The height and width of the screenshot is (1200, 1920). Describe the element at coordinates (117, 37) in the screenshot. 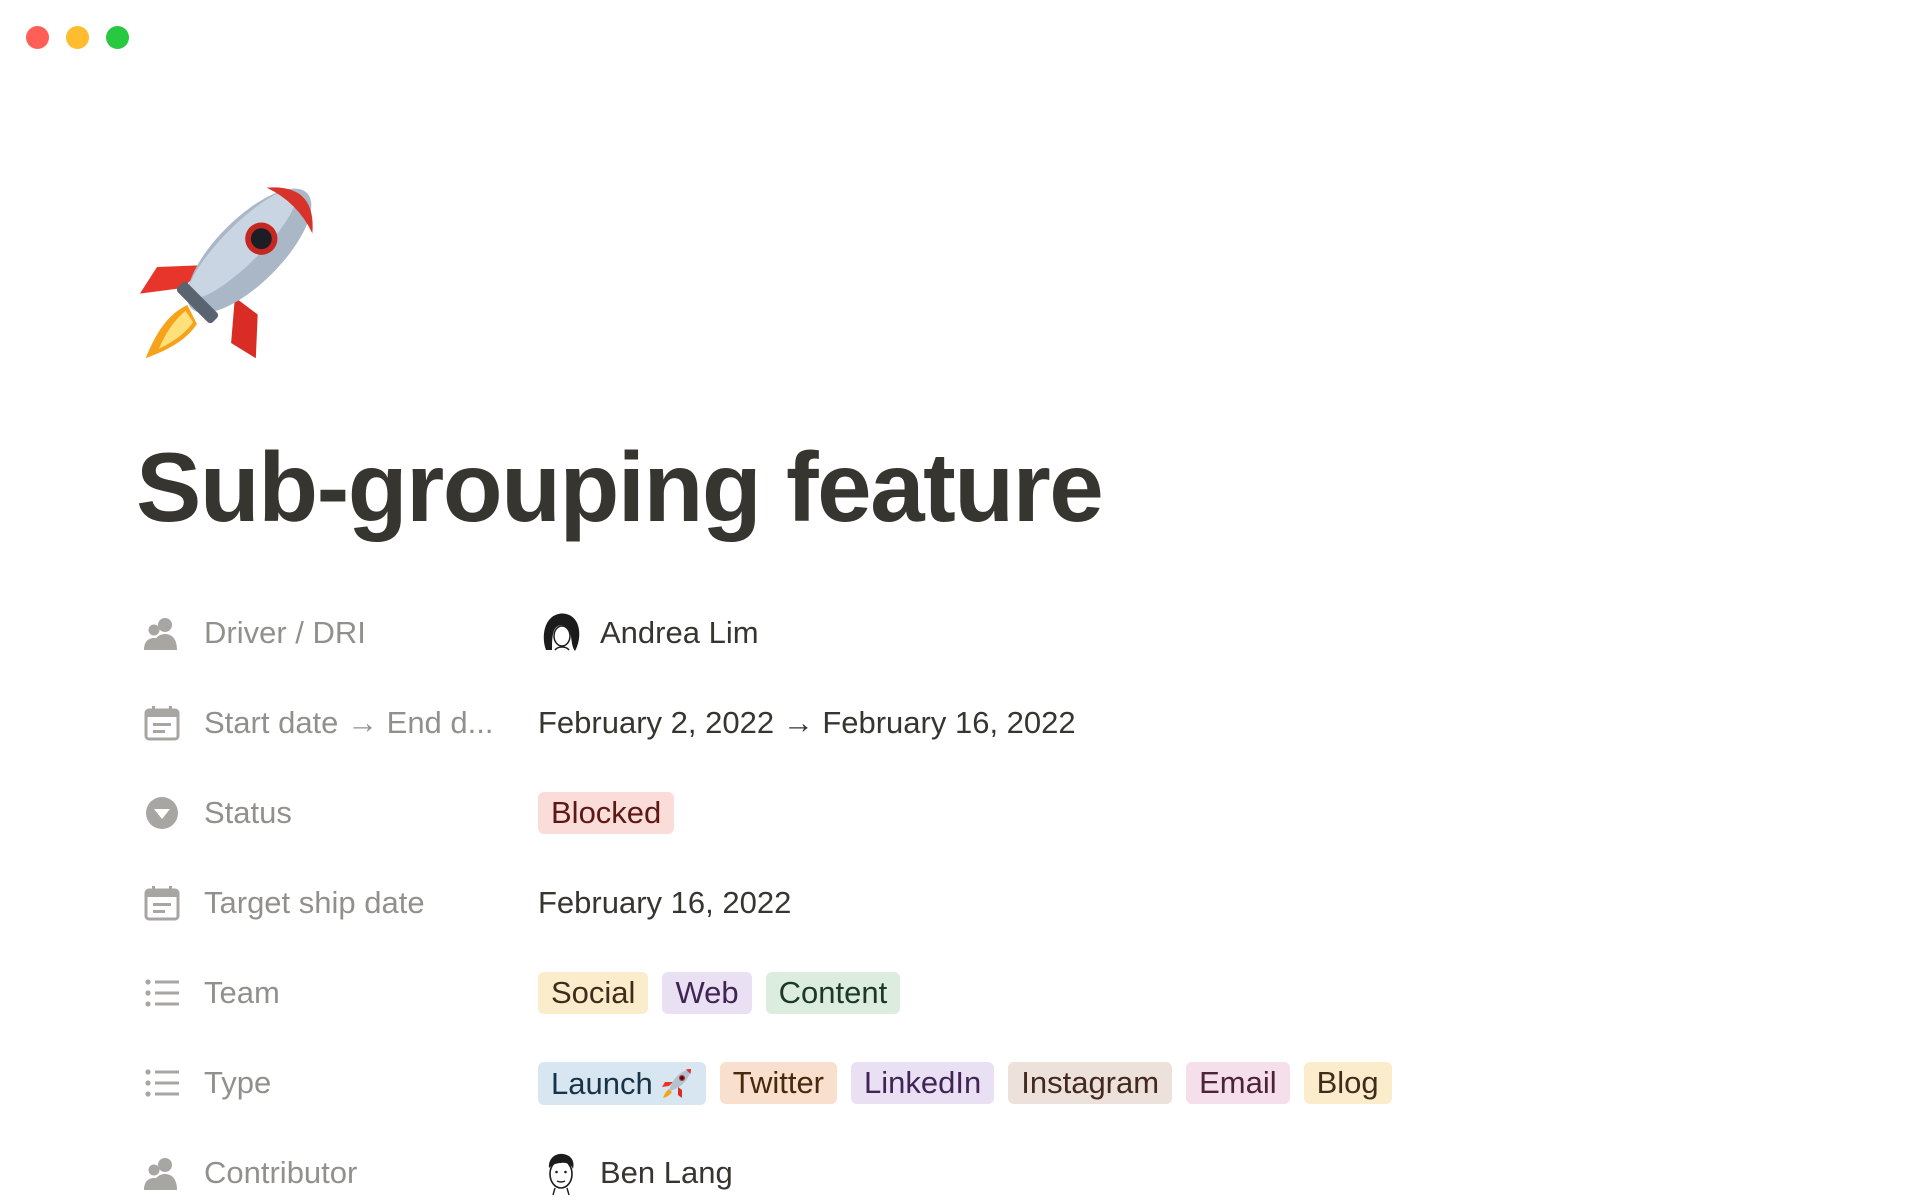

I see `maximize-window-button` at that location.